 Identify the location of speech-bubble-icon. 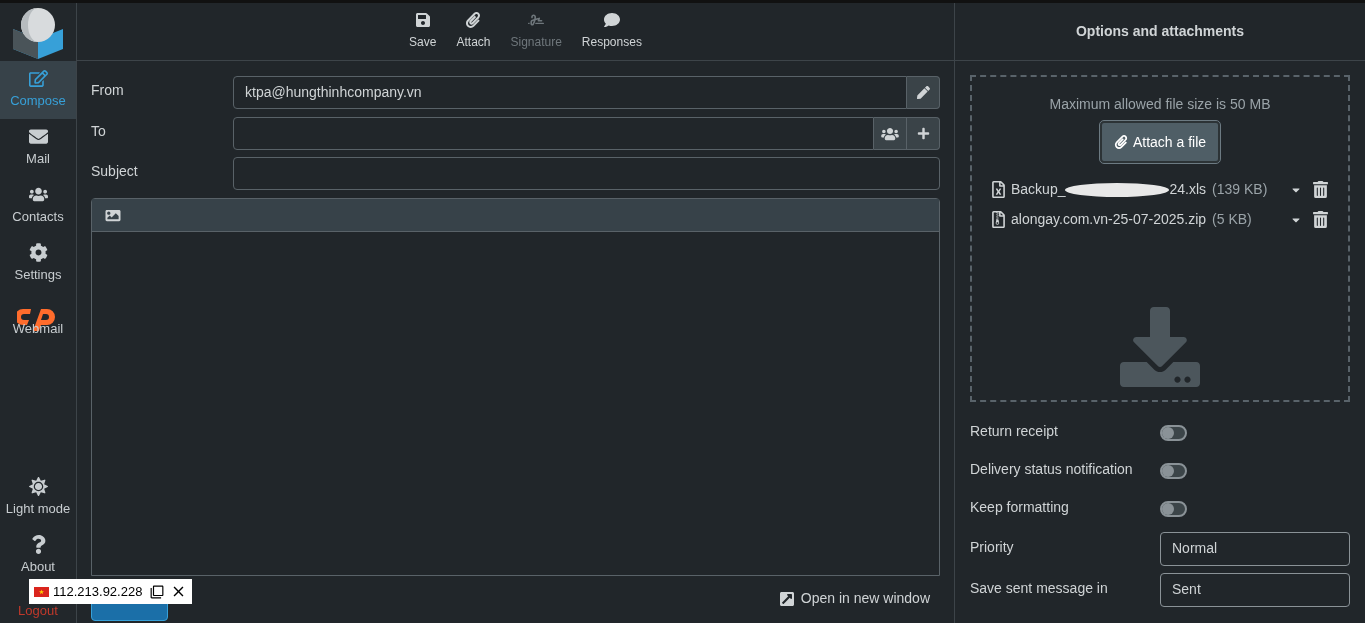
(611, 20).